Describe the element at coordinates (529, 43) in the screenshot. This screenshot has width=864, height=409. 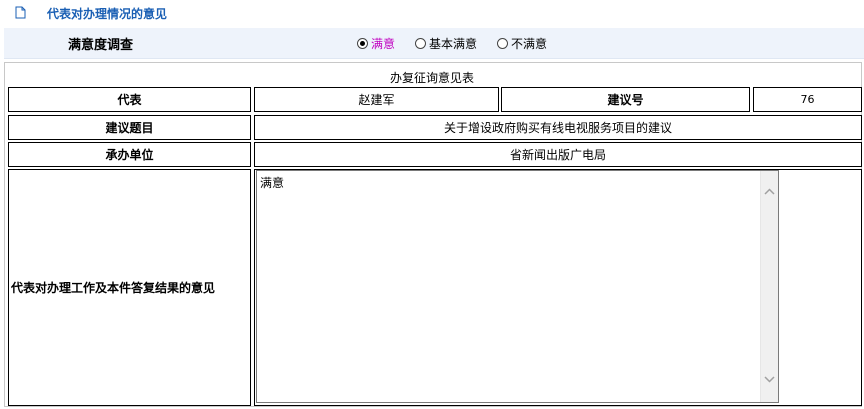
I see `radio-unsatisfied-label: 不满意` at that location.